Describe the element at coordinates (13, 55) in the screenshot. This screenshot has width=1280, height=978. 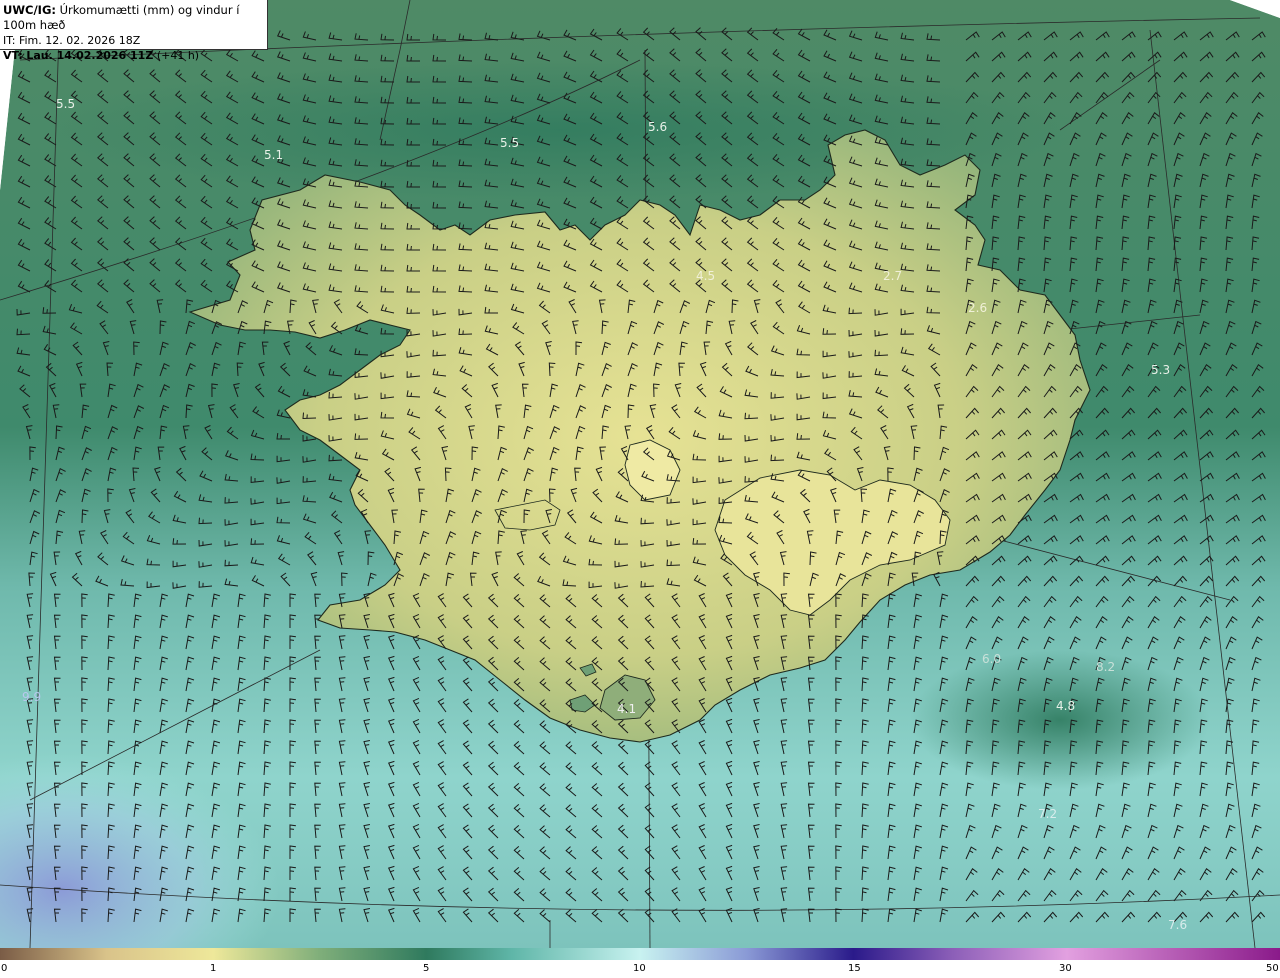
I see `valid-time-prefix: VT:` at that location.